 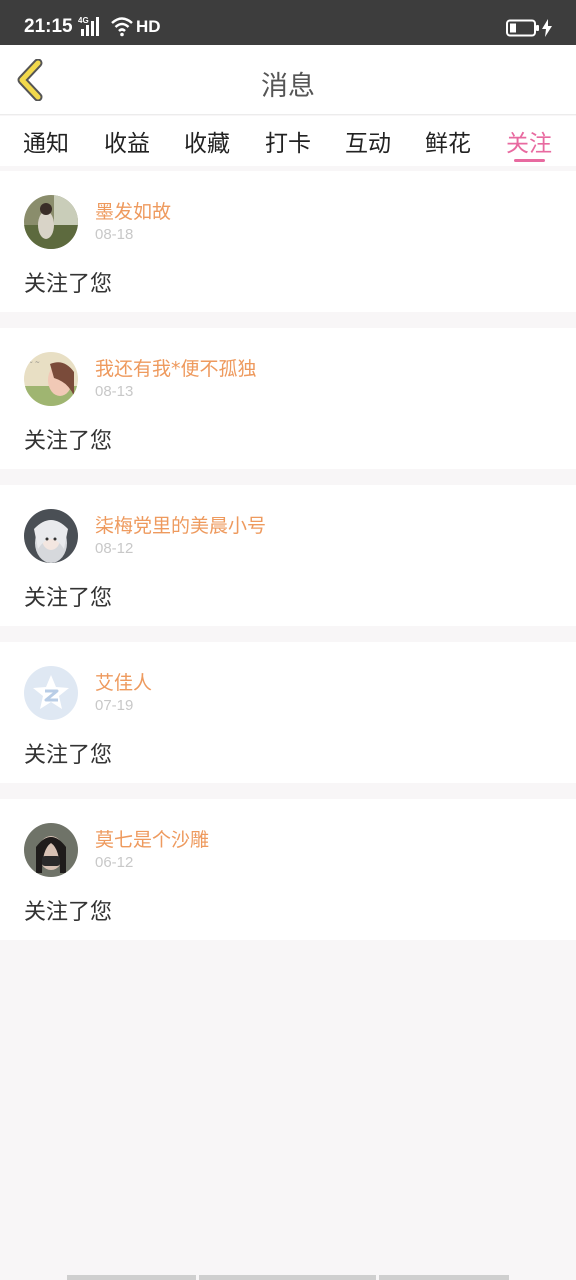 What do you see at coordinates (133, 210) in the screenshot?
I see `username: 墨发如故` at bounding box center [133, 210].